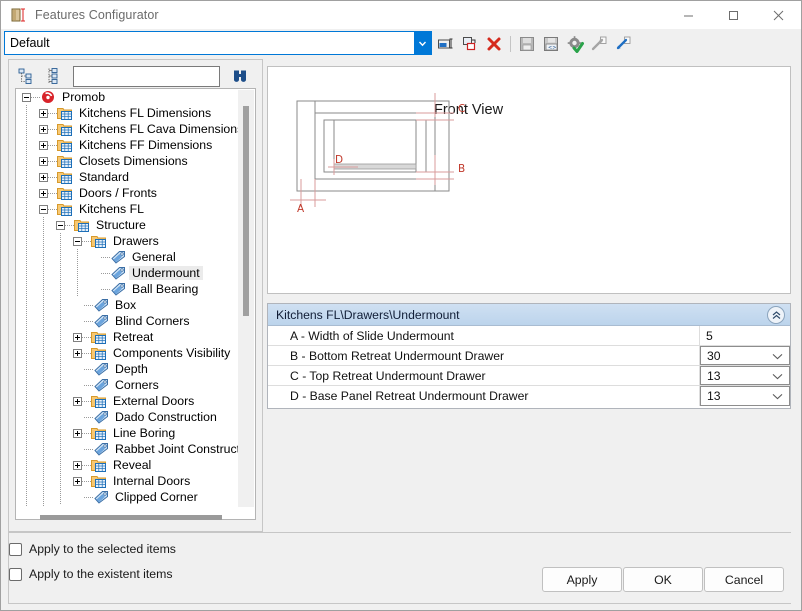 The height and width of the screenshot is (611, 802). What do you see at coordinates (246, 211) in the screenshot?
I see `tree-vertical-scroll-thumb` at bounding box center [246, 211].